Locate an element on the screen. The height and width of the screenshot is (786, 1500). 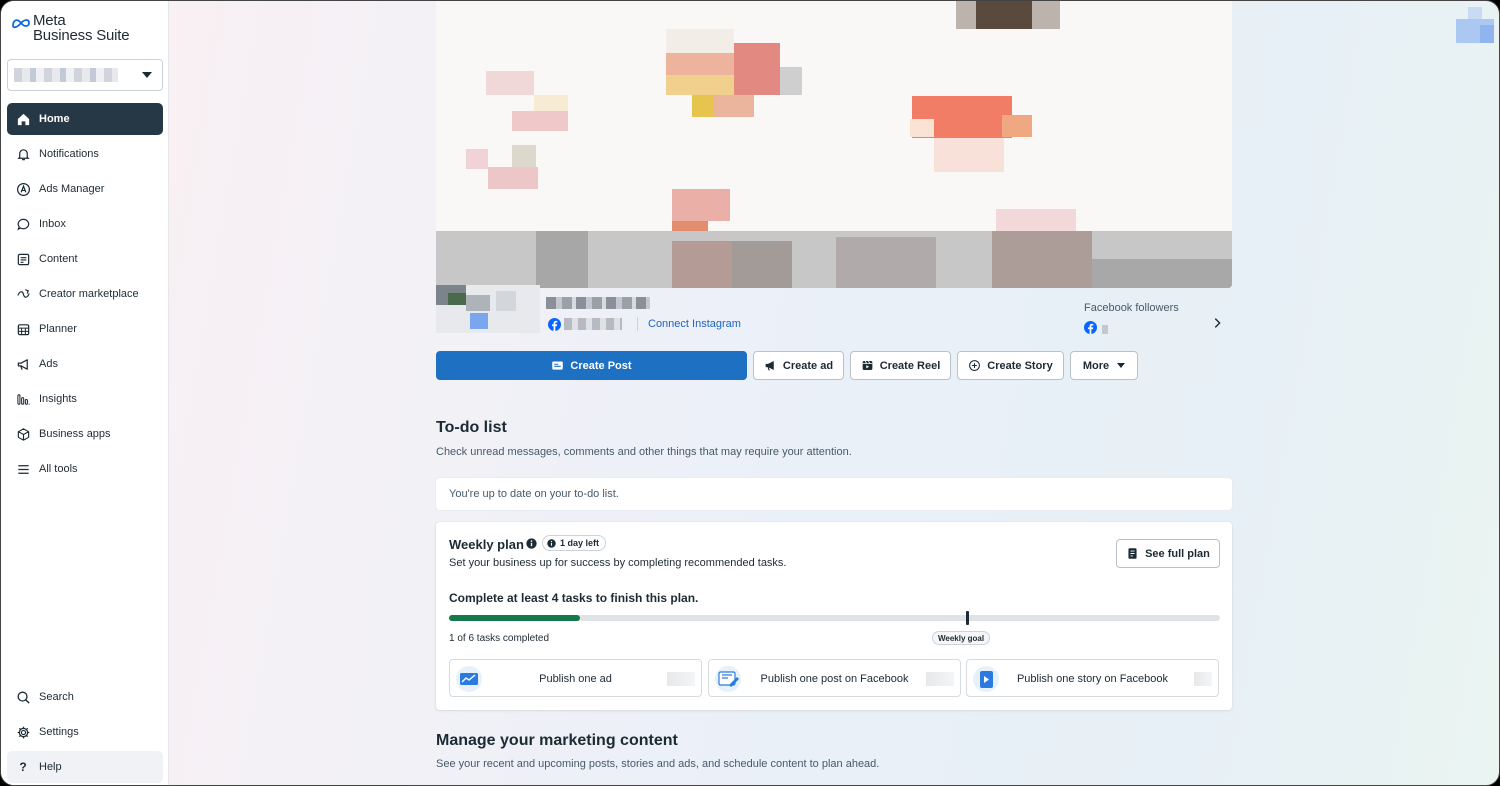
chevron-right-icon is located at coordinates (1217, 323).